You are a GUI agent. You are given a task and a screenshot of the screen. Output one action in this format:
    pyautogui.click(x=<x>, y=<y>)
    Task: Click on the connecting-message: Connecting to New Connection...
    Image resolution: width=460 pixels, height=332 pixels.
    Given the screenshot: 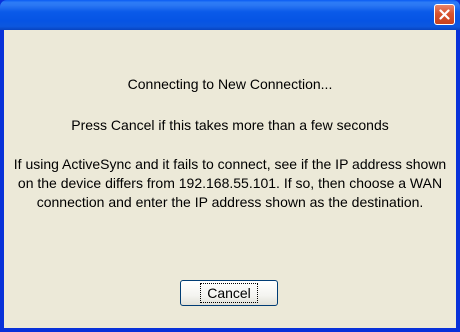 What is the action you would take?
    pyautogui.click(x=230, y=84)
    